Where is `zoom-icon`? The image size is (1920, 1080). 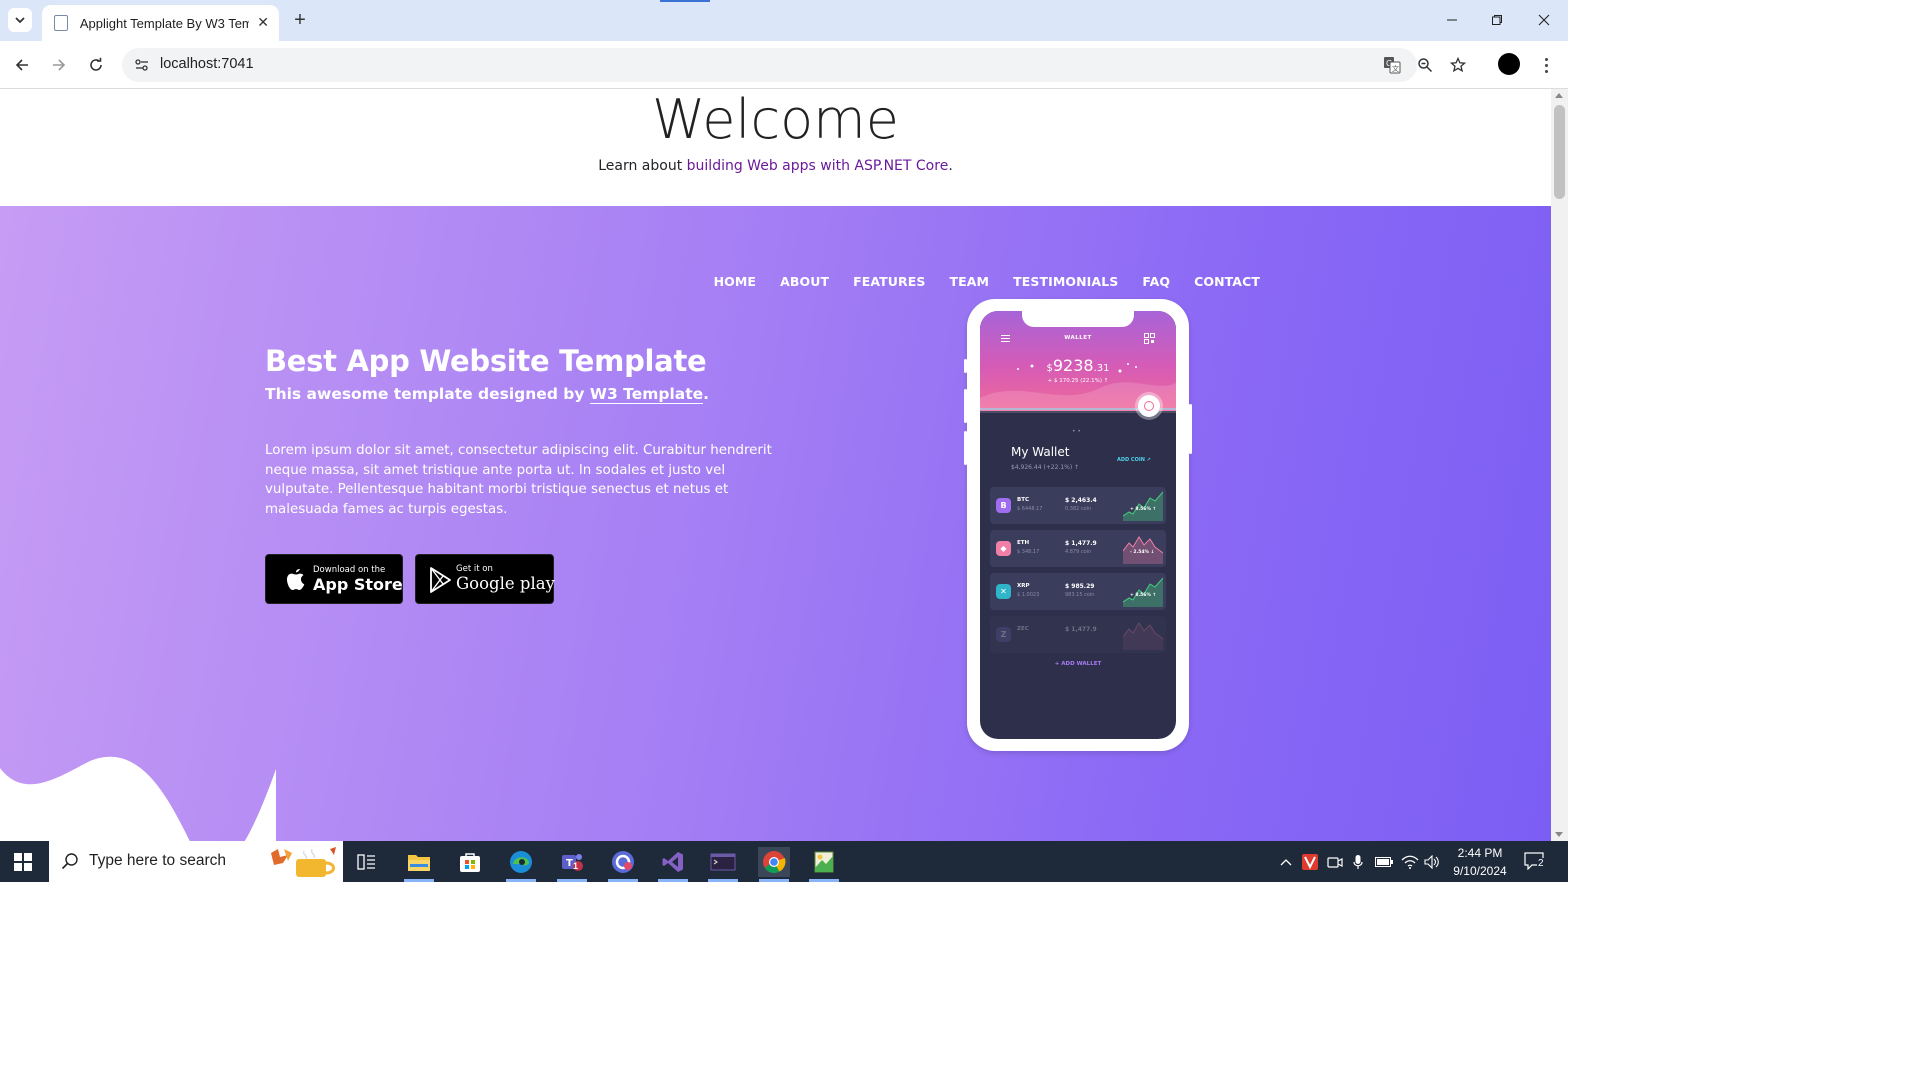 zoom-icon is located at coordinates (1425, 65).